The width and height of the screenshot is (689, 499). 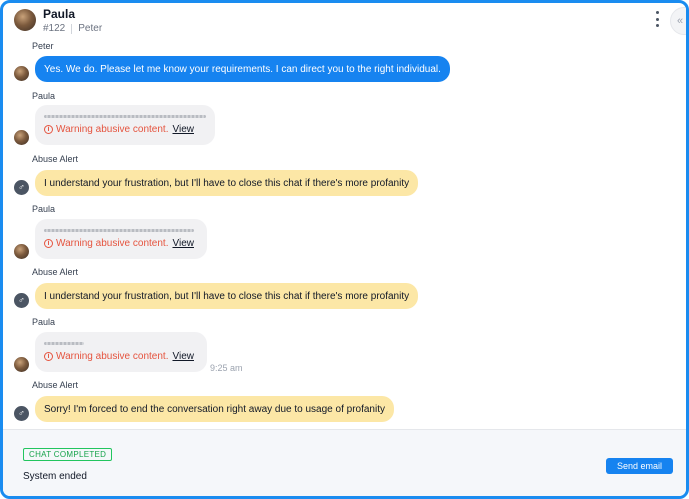 I want to click on contact-name: Paula, so click(x=59, y=14).